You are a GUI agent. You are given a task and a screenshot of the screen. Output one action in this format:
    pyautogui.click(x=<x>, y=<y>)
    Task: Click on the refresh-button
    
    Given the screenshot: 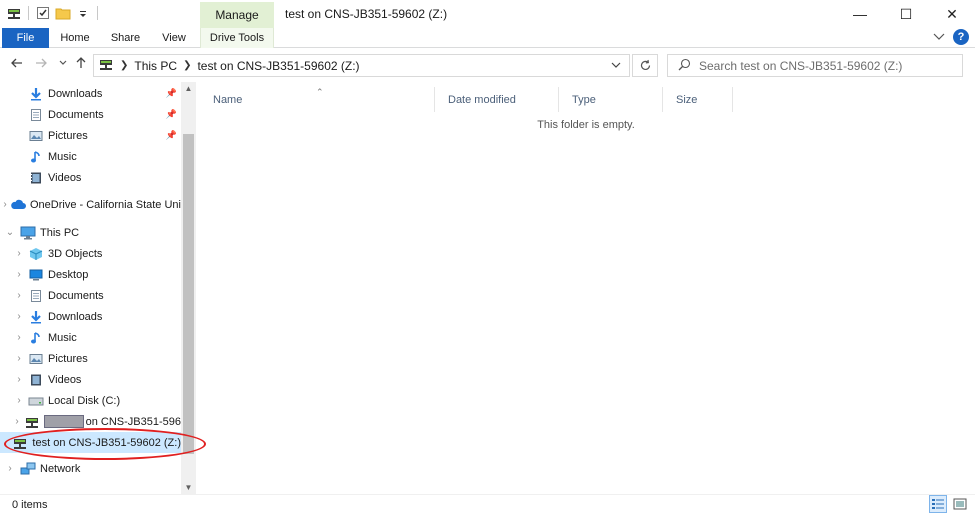 What is the action you would take?
    pyautogui.click(x=645, y=65)
    